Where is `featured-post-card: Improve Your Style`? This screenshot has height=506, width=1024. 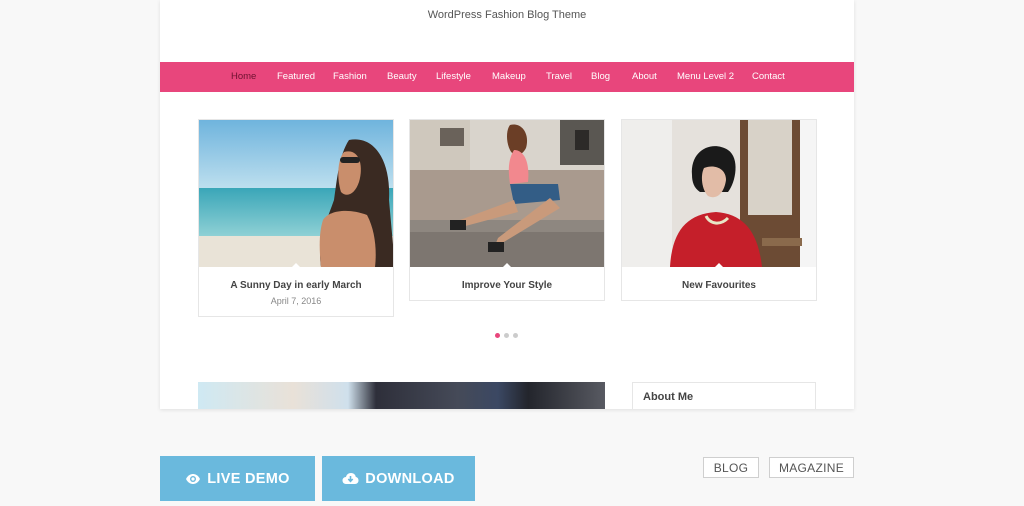 featured-post-card: Improve Your Style is located at coordinates (507, 210).